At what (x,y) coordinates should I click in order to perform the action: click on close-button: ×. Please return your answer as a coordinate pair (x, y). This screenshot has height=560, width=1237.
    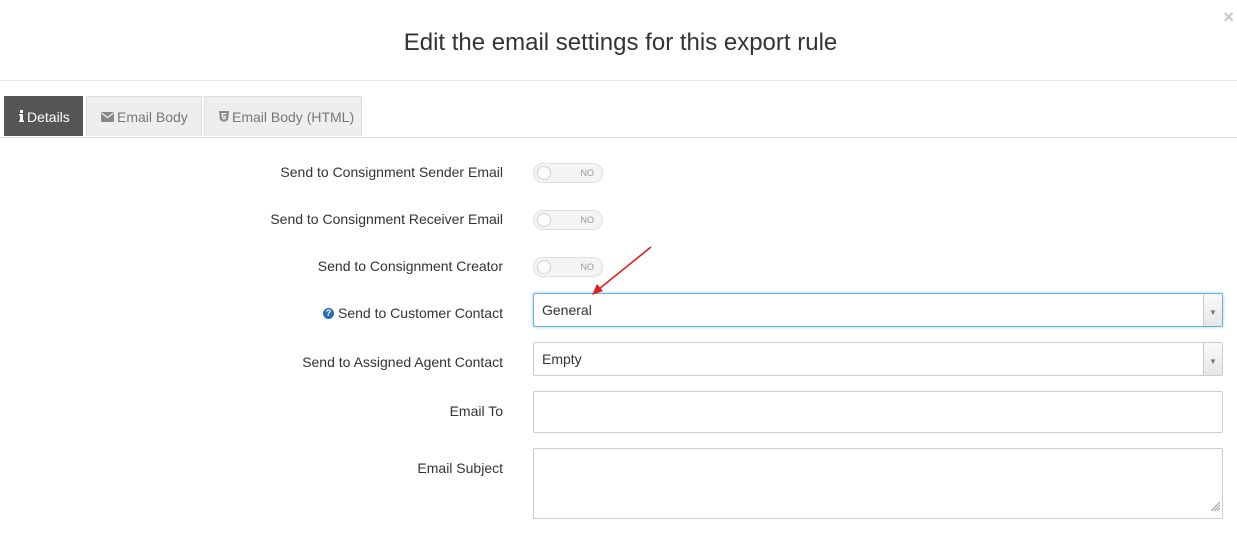
    Looking at the image, I should click on (1228, 17).